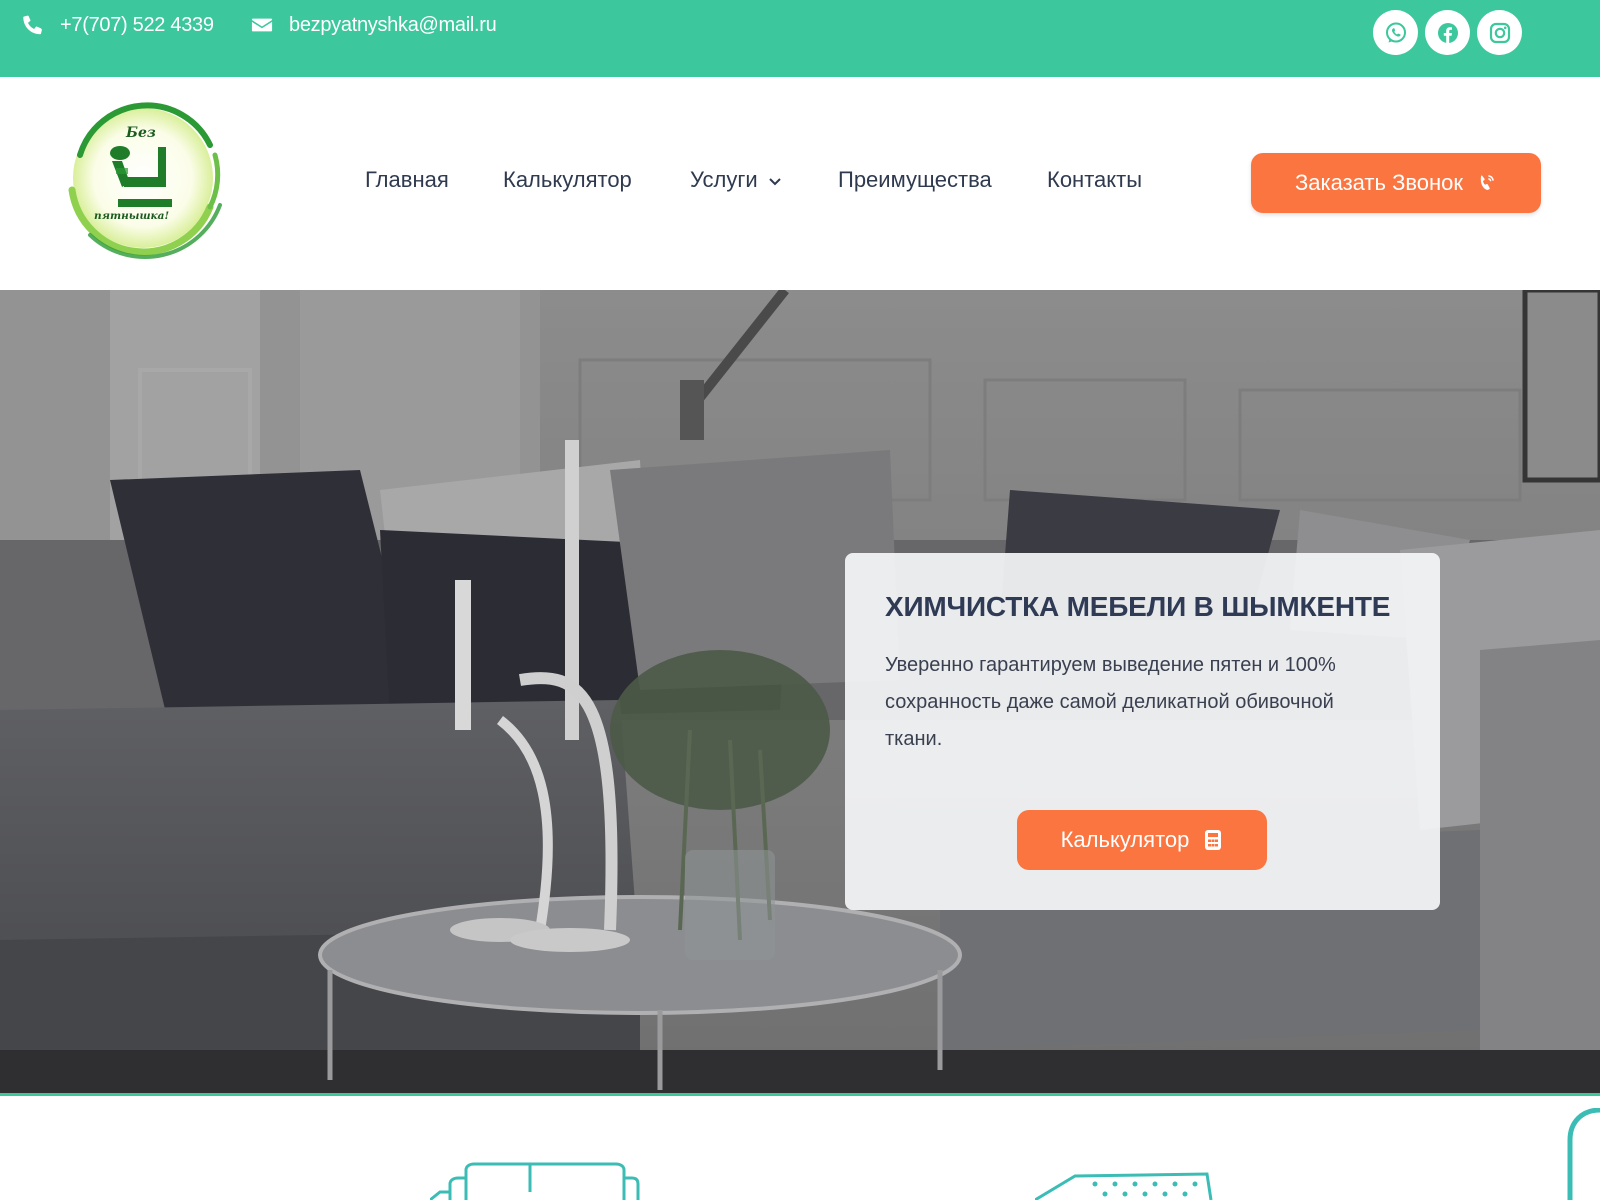 This screenshot has width=1600, height=1200. What do you see at coordinates (1125, 839) in the screenshot?
I see `calculator-button-label: Калькулятор` at bounding box center [1125, 839].